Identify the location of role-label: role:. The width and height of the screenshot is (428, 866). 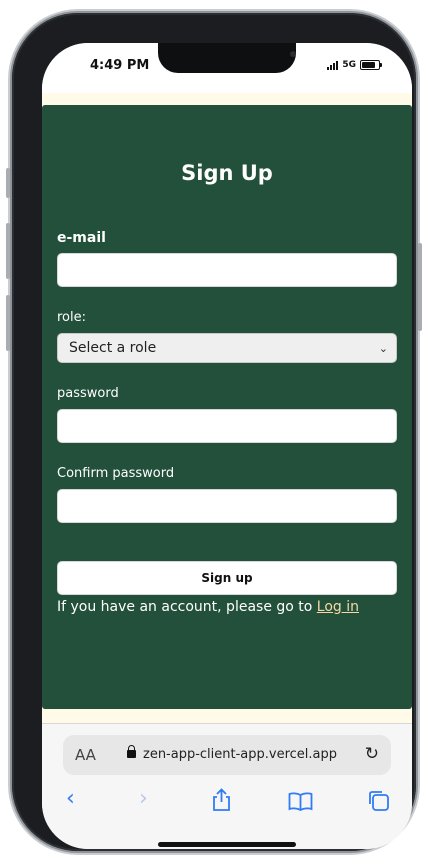
(72, 317).